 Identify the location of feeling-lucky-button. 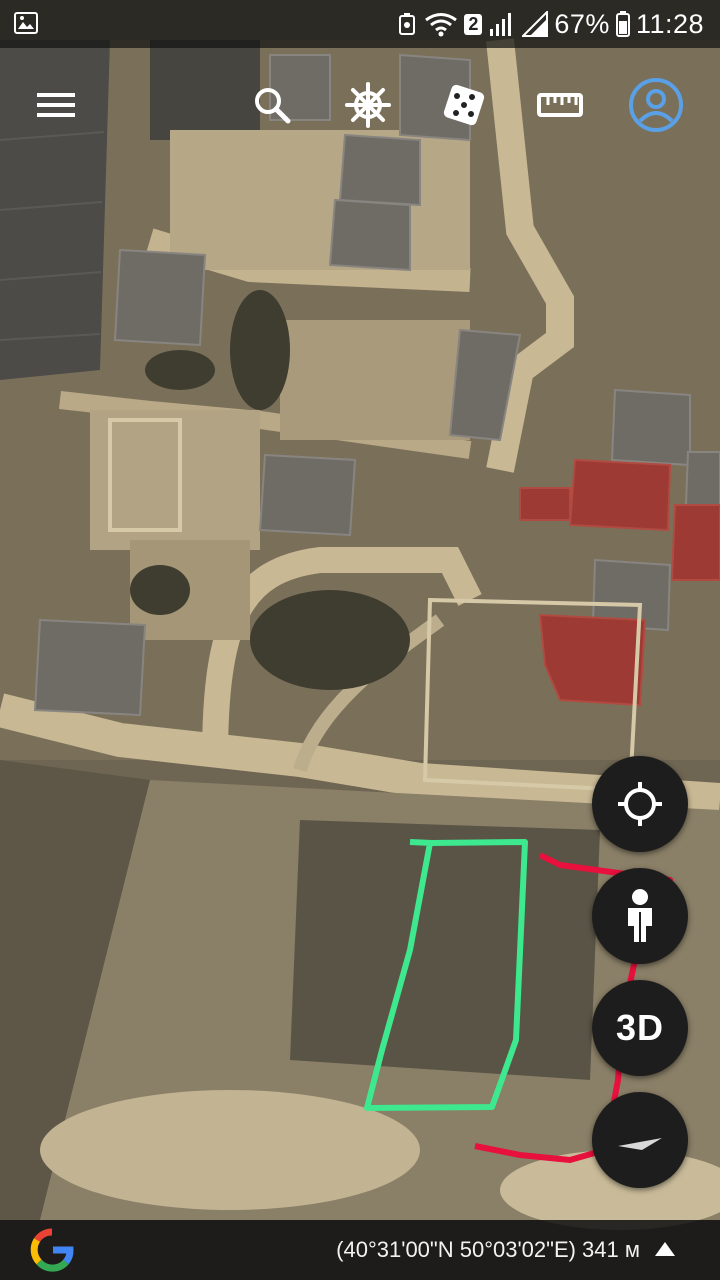
(464, 105).